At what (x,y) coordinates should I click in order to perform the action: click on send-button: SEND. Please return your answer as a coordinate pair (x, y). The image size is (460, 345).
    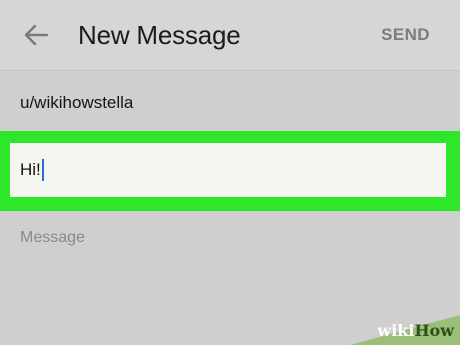
    Looking at the image, I should click on (405, 35).